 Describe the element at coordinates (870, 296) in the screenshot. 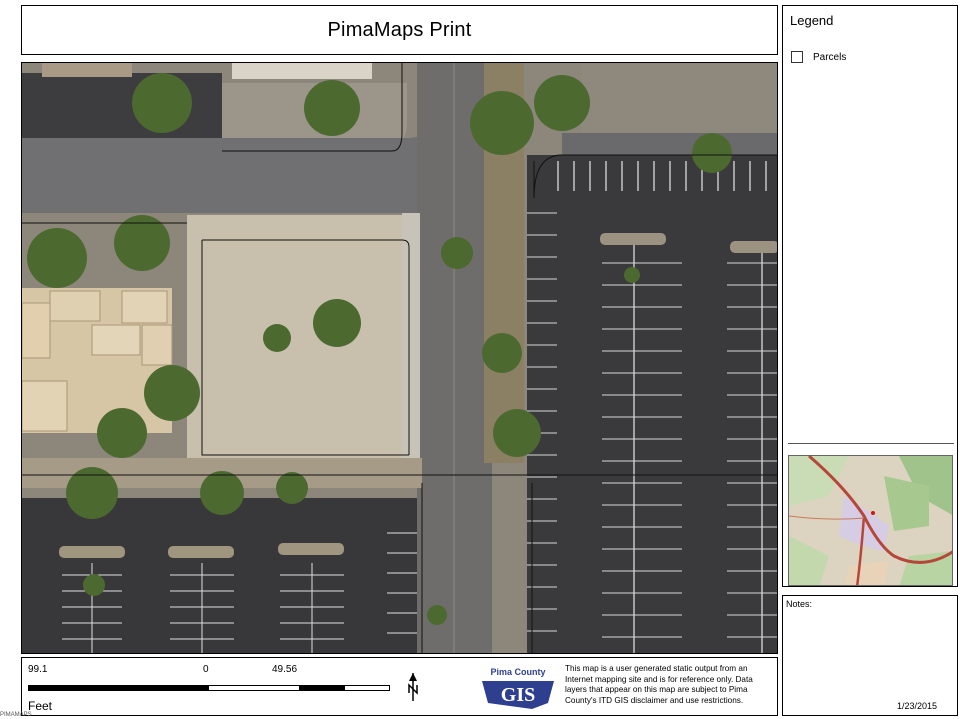

I see `legend-panel: Legend Parcels` at that location.